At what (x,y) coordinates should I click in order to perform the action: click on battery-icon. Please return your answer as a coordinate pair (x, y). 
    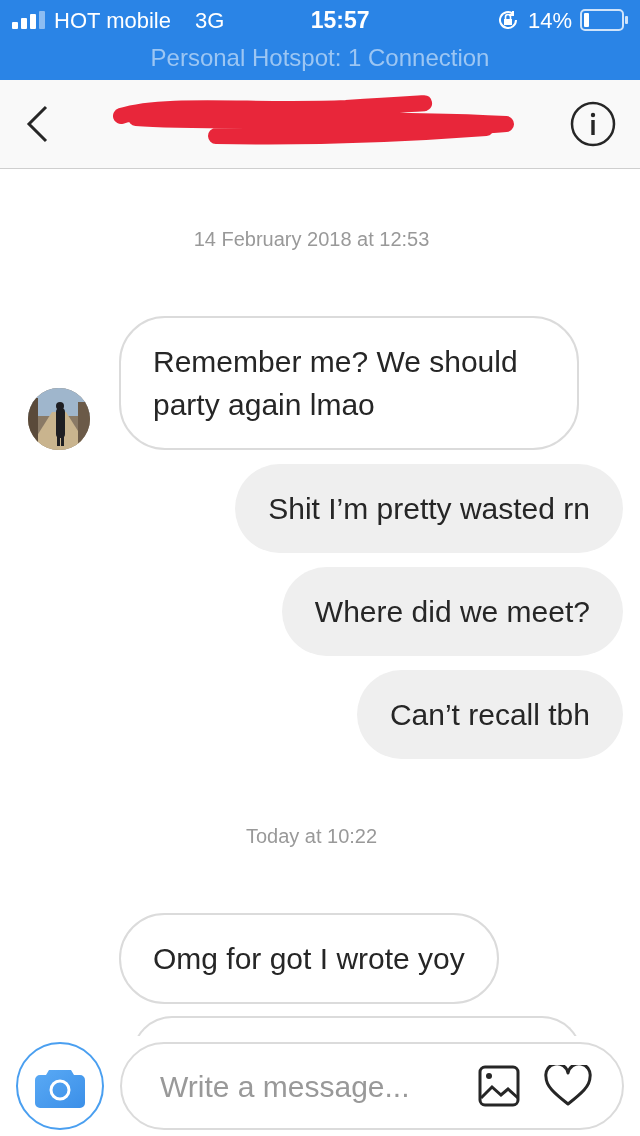
    Looking at the image, I should click on (604, 20).